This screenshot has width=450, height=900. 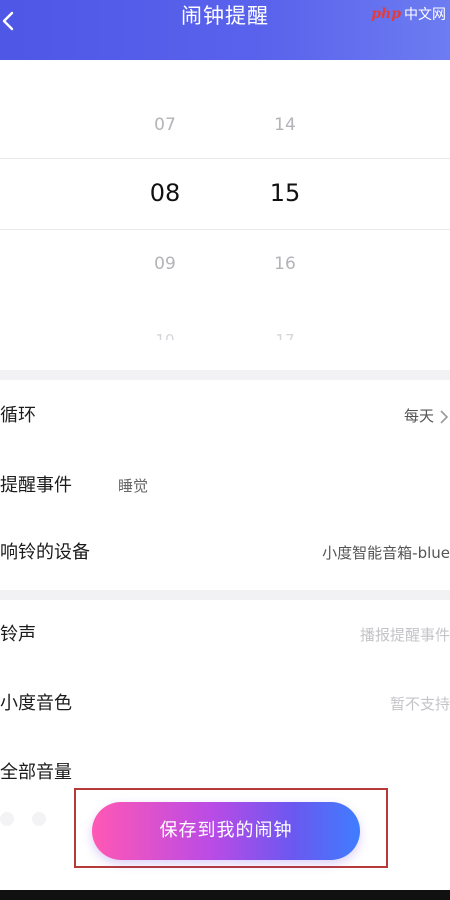 What do you see at coordinates (18, 634) in the screenshot?
I see `ringtone-label: 铃声` at bounding box center [18, 634].